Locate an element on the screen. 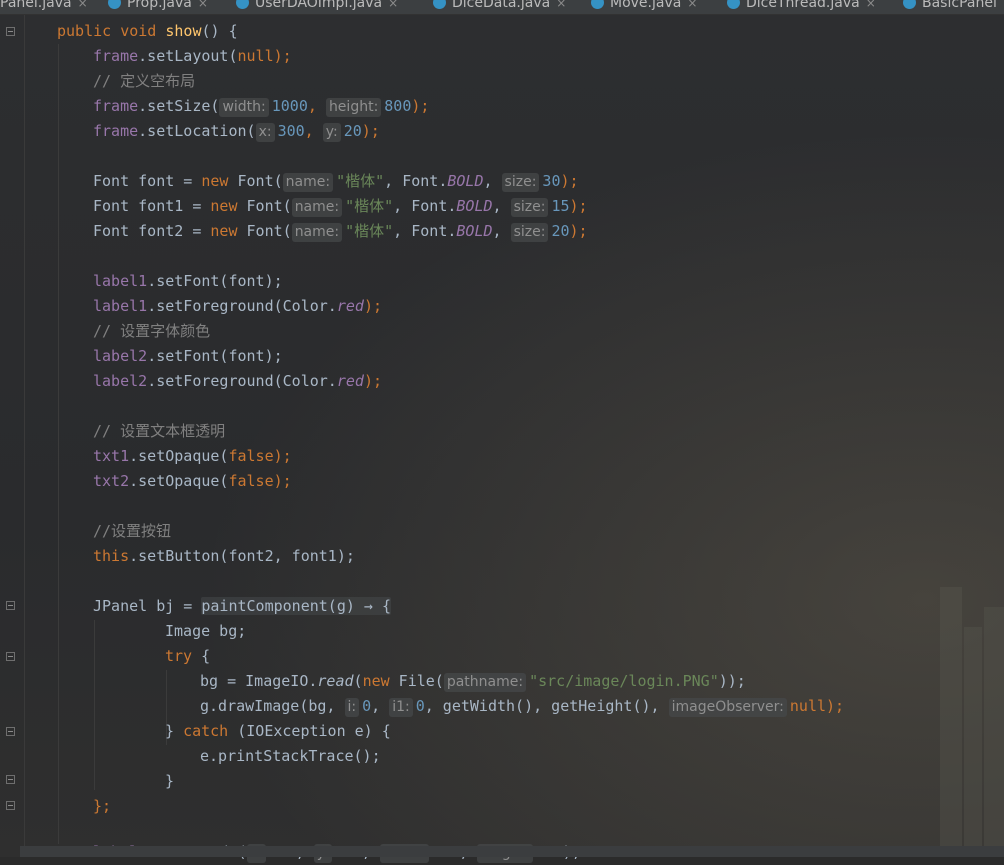 This screenshot has height=865, width=1004. param-hint: height: is located at coordinates (353, 107).